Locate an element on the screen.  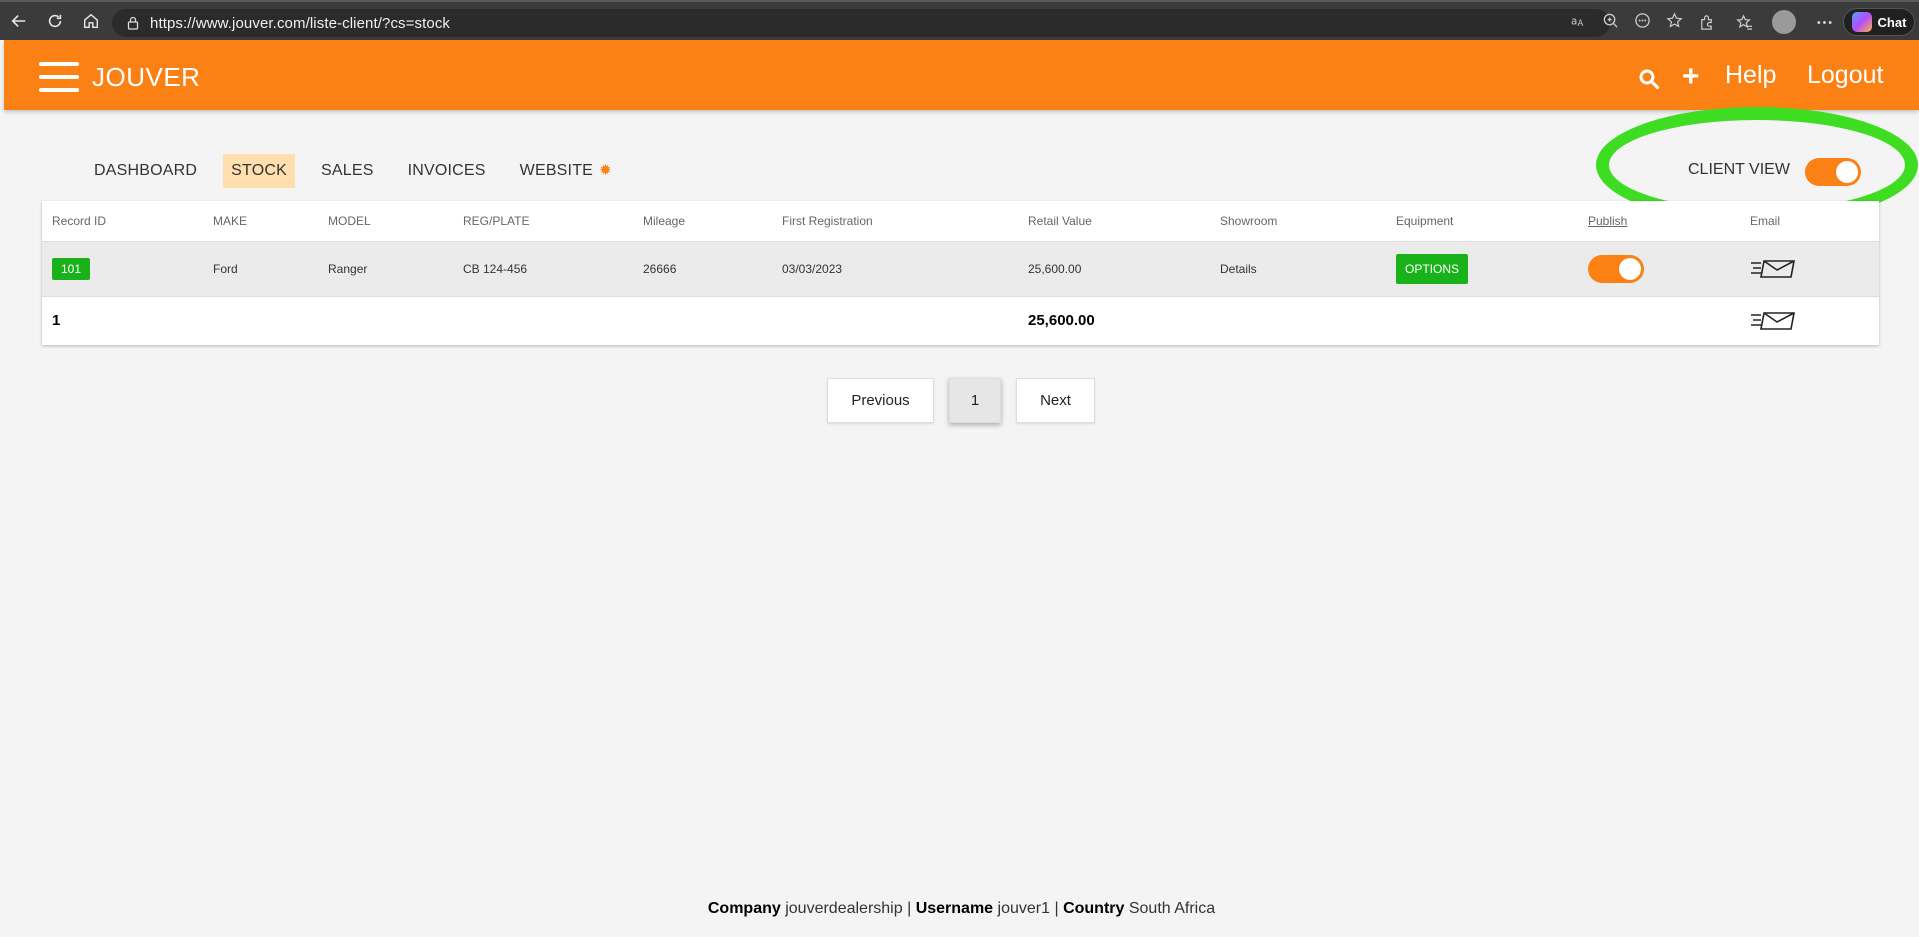
col-record-id: Record ID is located at coordinates (122, 221).